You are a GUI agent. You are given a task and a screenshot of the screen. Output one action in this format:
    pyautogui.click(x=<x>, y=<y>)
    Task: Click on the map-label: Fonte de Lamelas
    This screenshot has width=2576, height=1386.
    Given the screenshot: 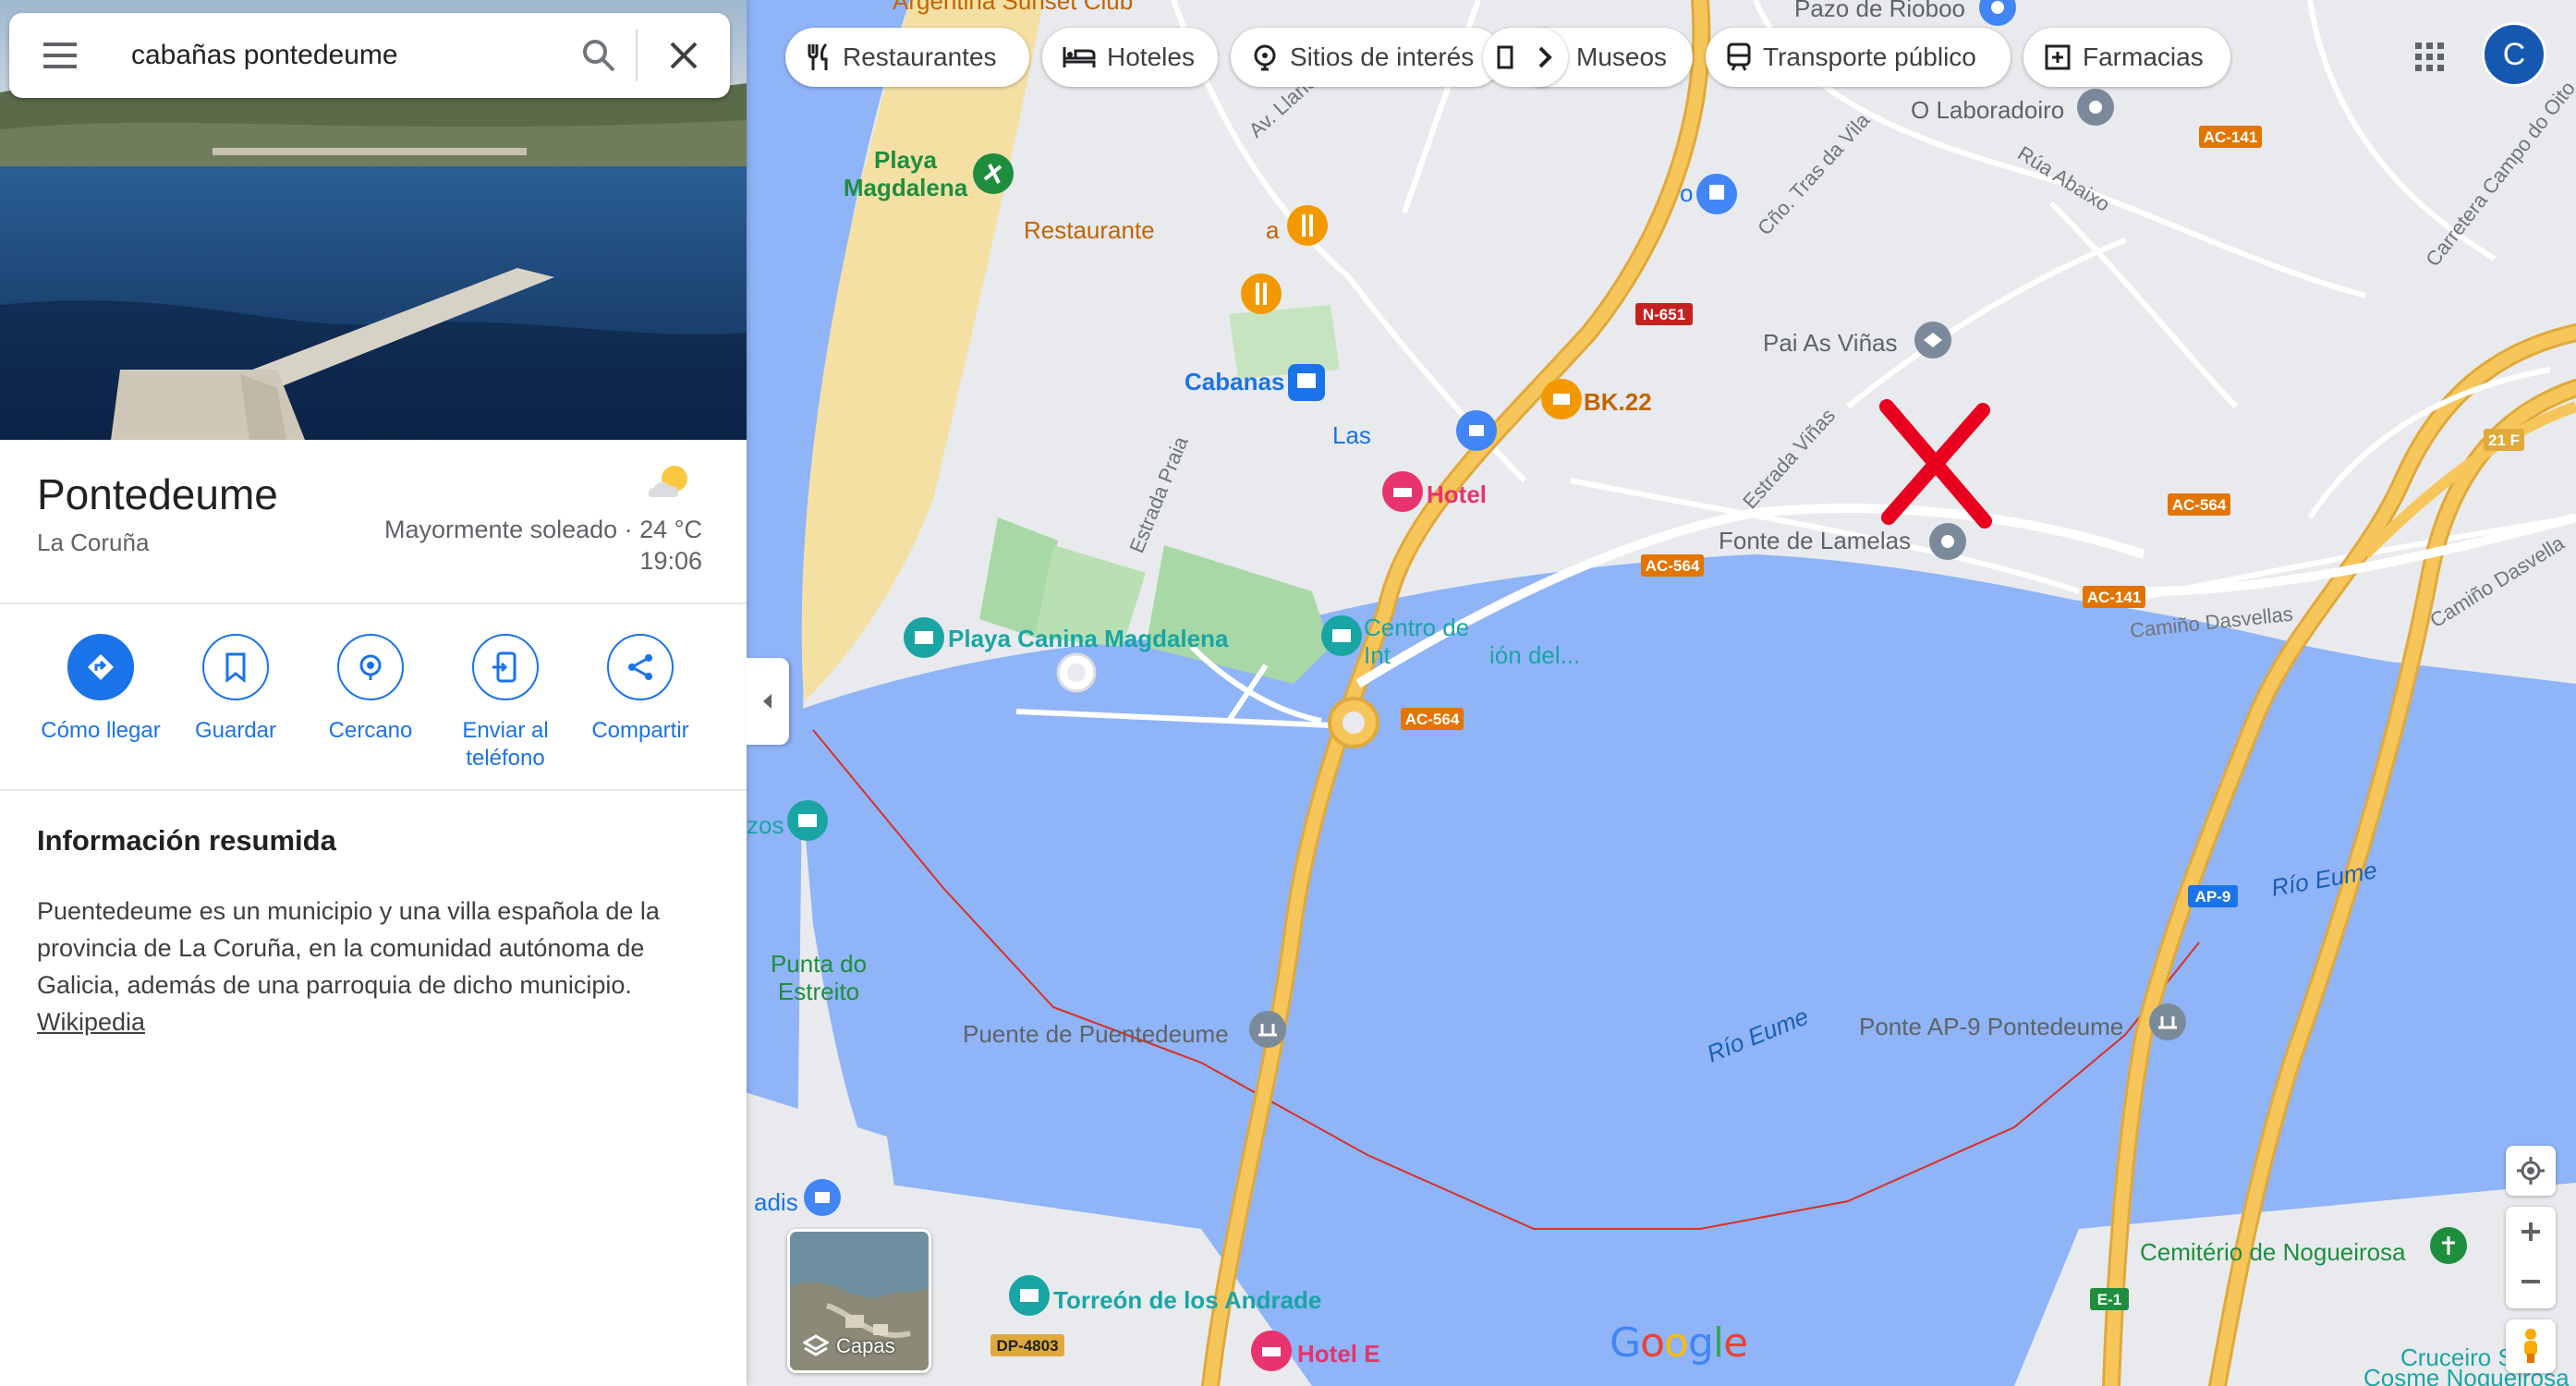 What is the action you would take?
    pyautogui.click(x=1815, y=540)
    